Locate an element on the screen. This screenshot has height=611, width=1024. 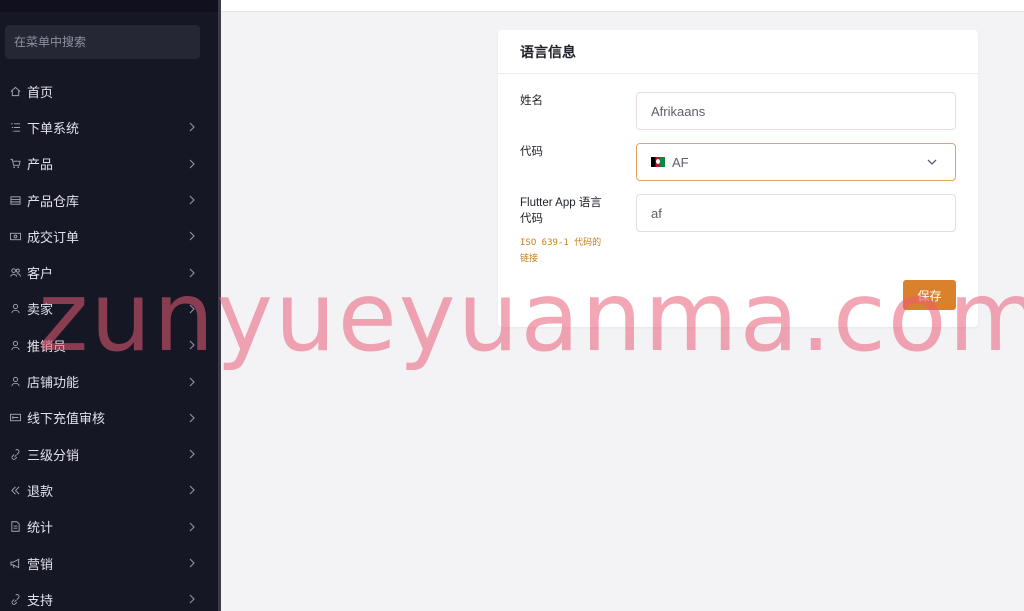
code-label: 代码 is located at coordinates (531, 152).